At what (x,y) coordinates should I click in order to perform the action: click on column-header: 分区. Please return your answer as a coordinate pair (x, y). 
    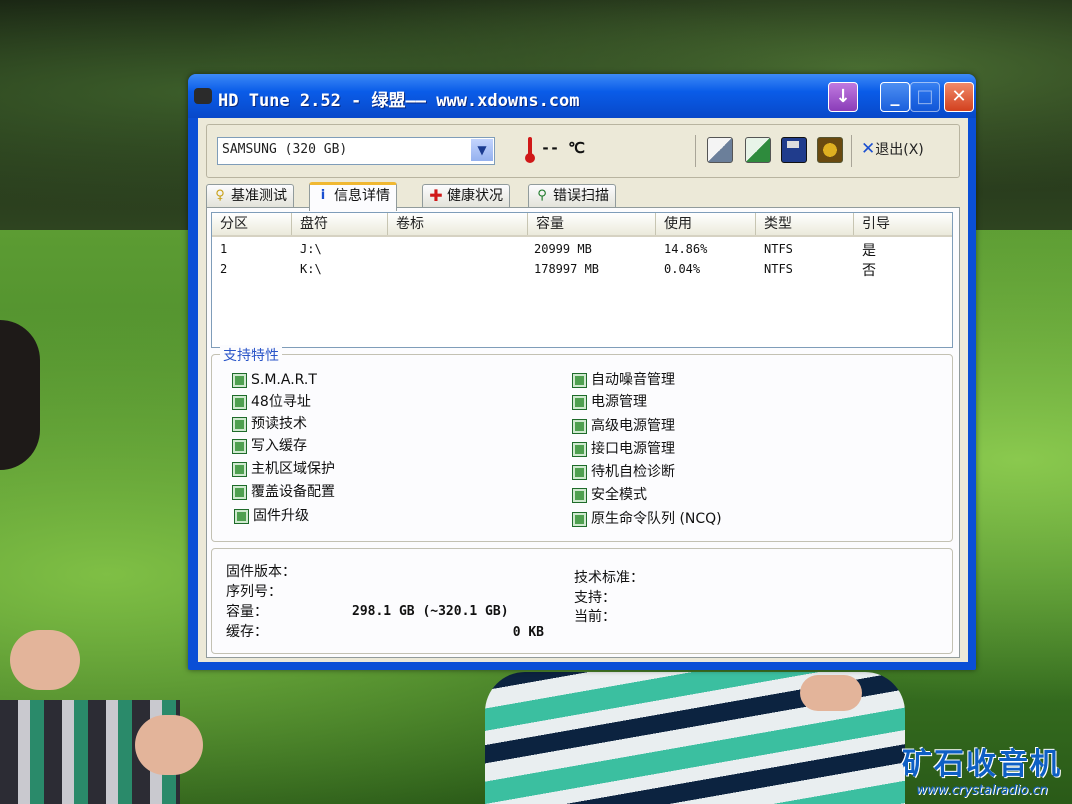
    Looking at the image, I should click on (252, 224).